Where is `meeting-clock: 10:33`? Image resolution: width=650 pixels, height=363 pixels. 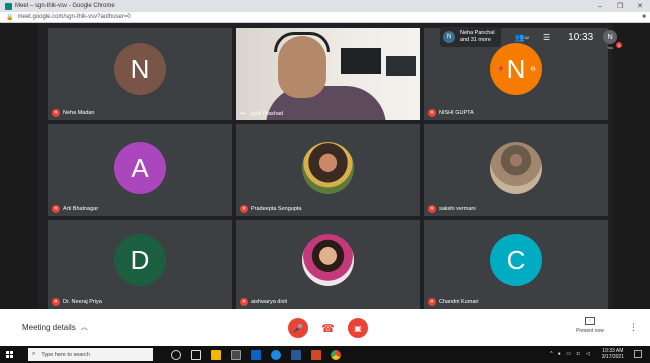
meeting-clock: 10:33 is located at coordinates (581, 37).